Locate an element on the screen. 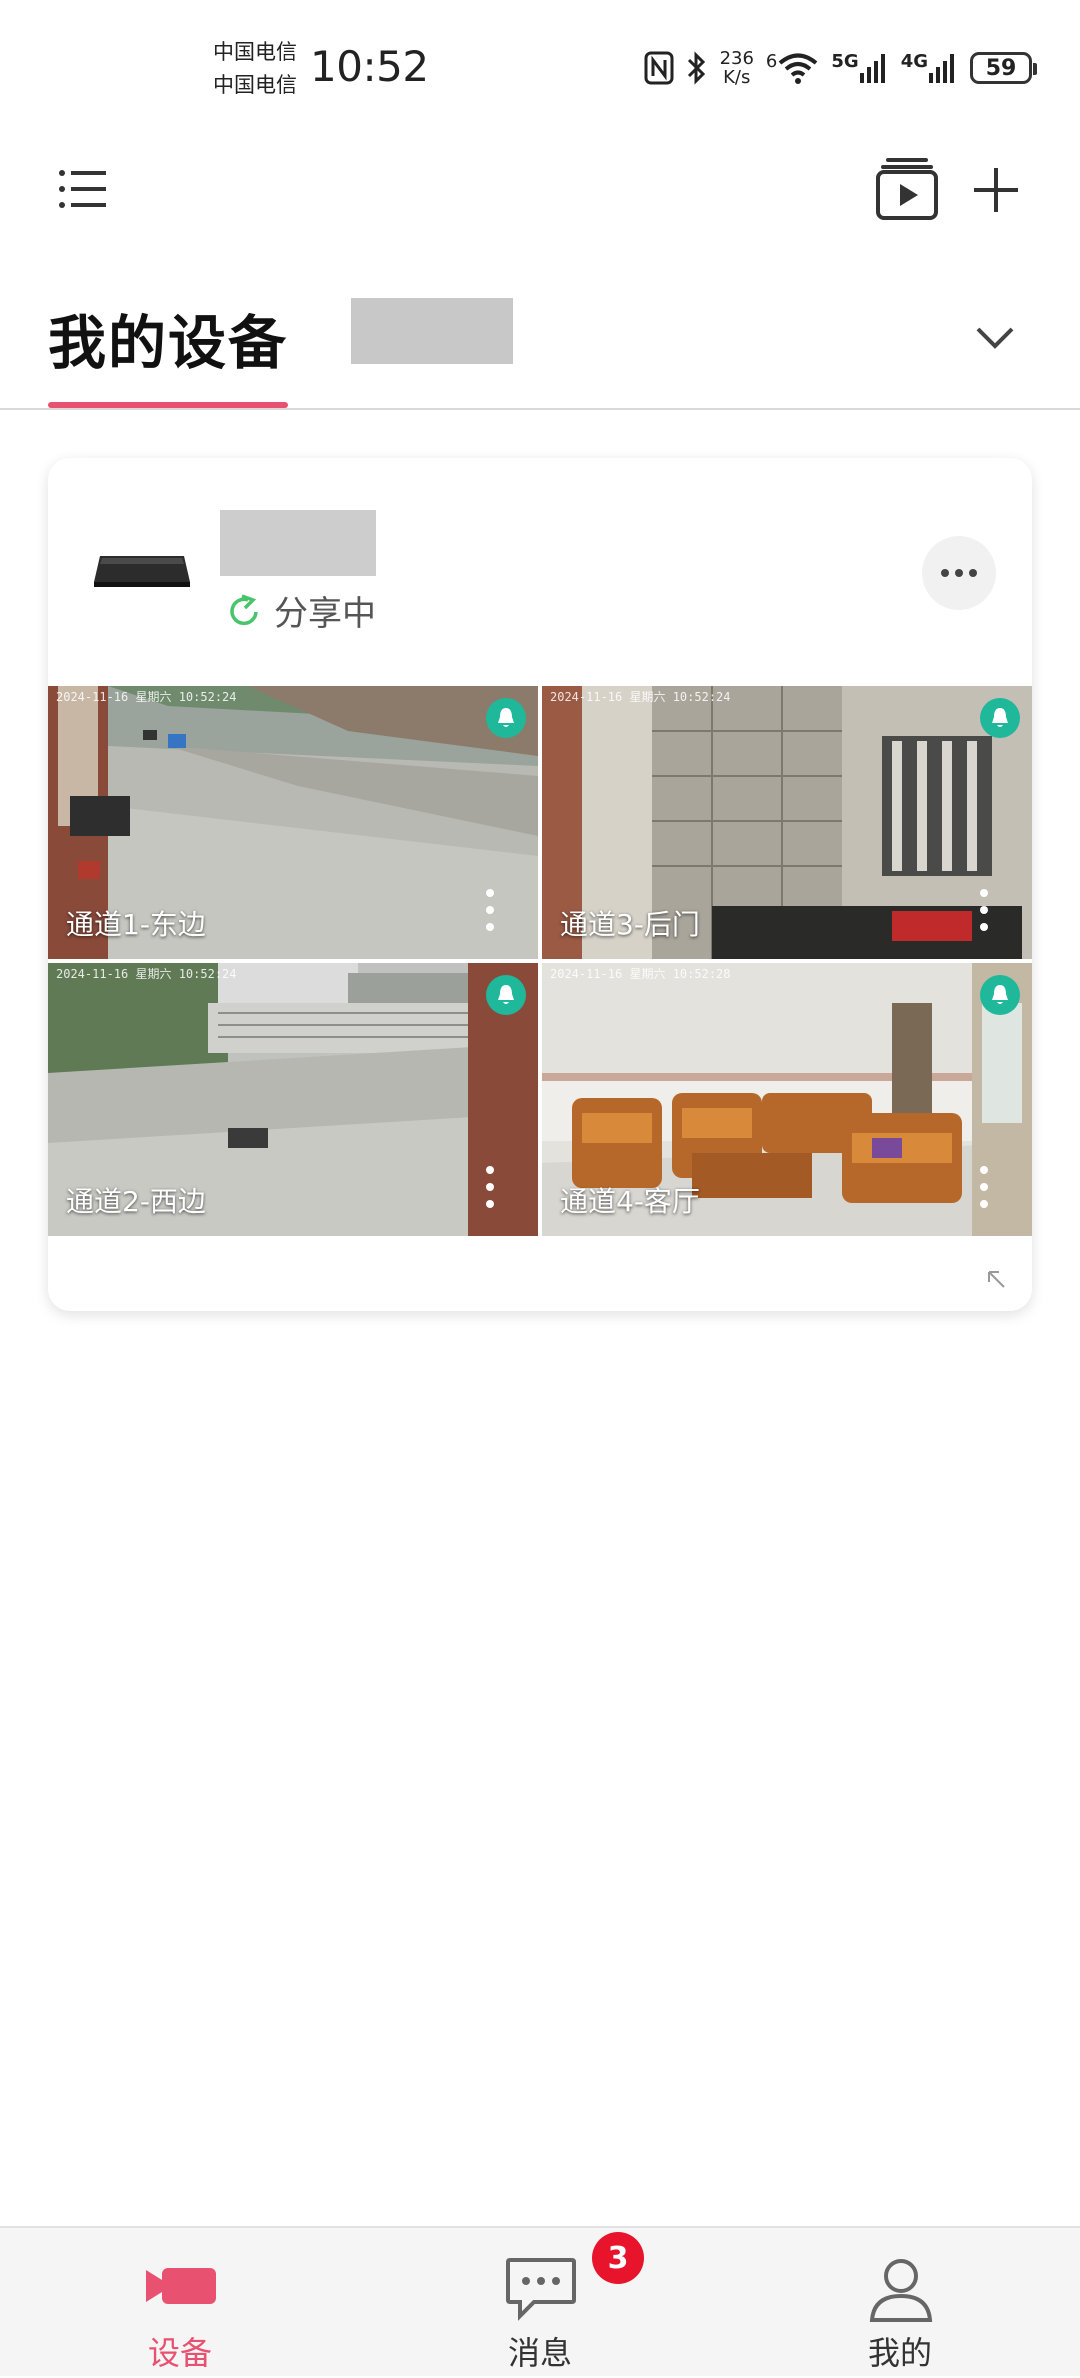 The image size is (1080, 2378). channel-timestamp: 2024-11-16 星期六 10:52:28 is located at coordinates (640, 974).